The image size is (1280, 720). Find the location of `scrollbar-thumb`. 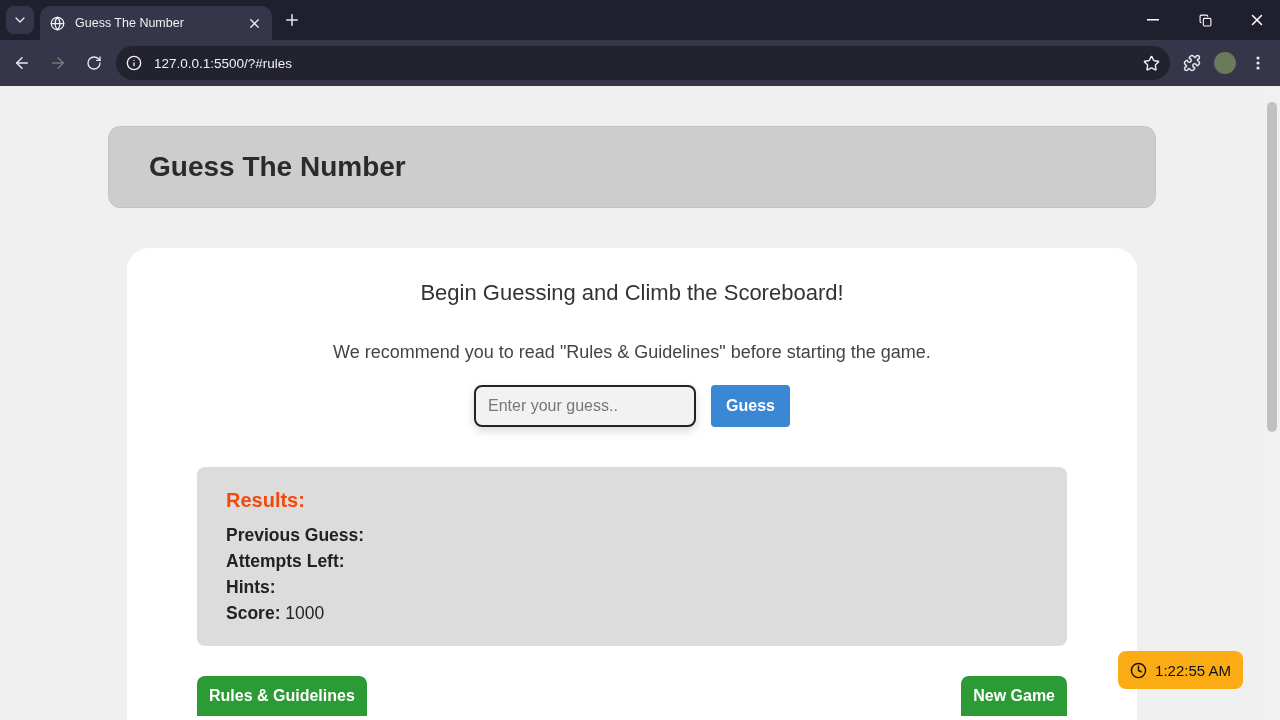

scrollbar-thumb is located at coordinates (1272, 267).